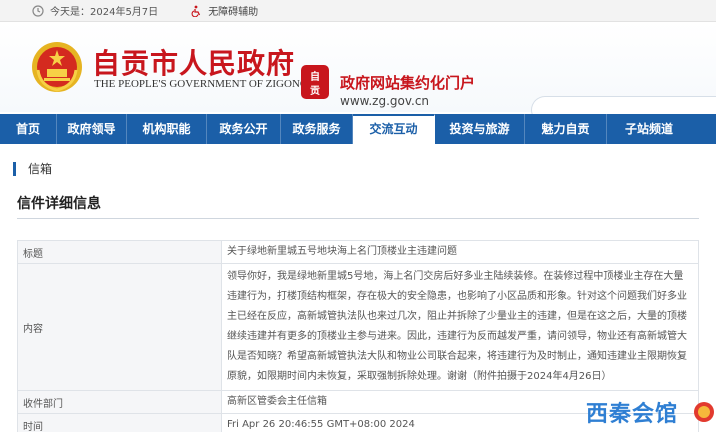 The width and height of the screenshot is (716, 432). Describe the element at coordinates (358, 11) in the screenshot. I see `top-info-bar: 今天是：2024年5月7日 无障碍辅助` at that location.